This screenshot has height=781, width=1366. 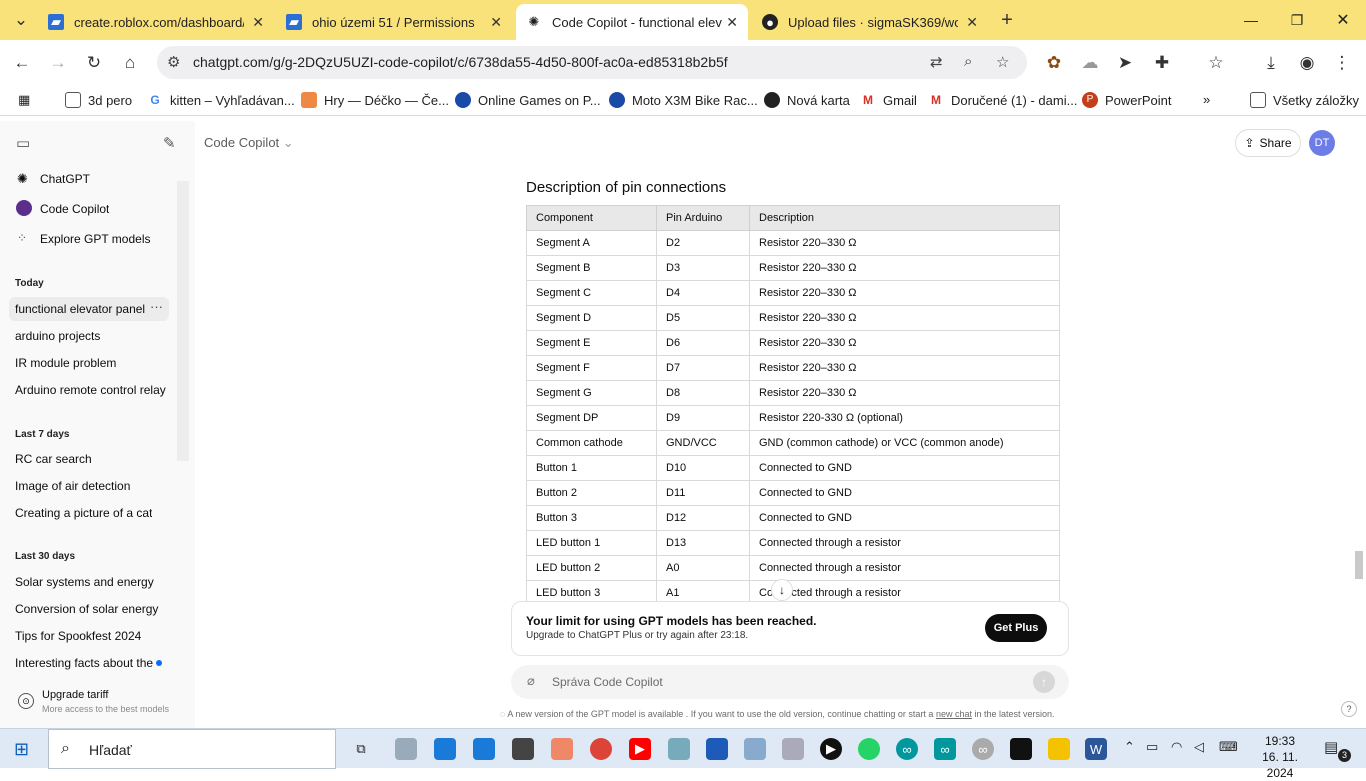 What do you see at coordinates (58, 63) in the screenshot?
I see `forward-arrow-icon: →` at bounding box center [58, 63].